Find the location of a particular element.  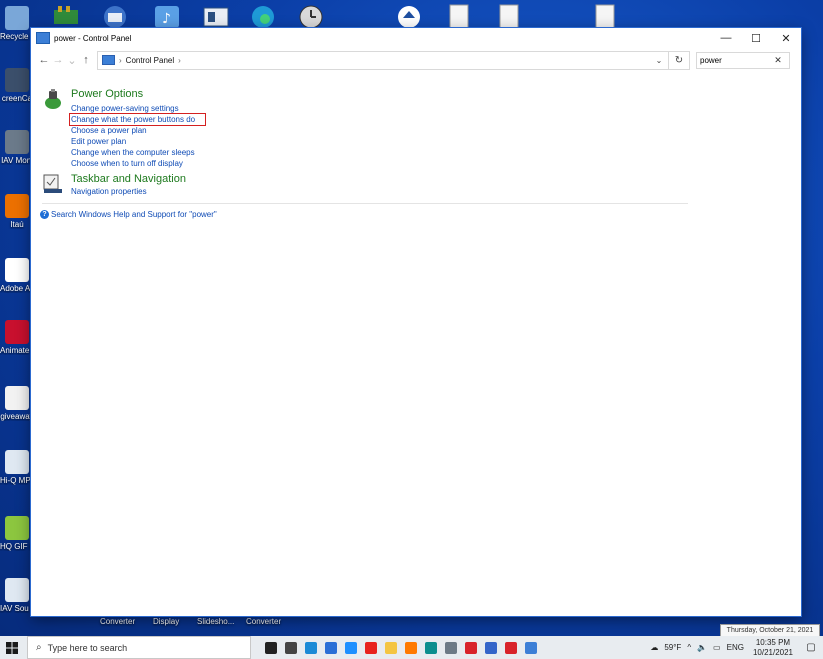

task-view-icon-glyph is located at coordinates (291, 647).